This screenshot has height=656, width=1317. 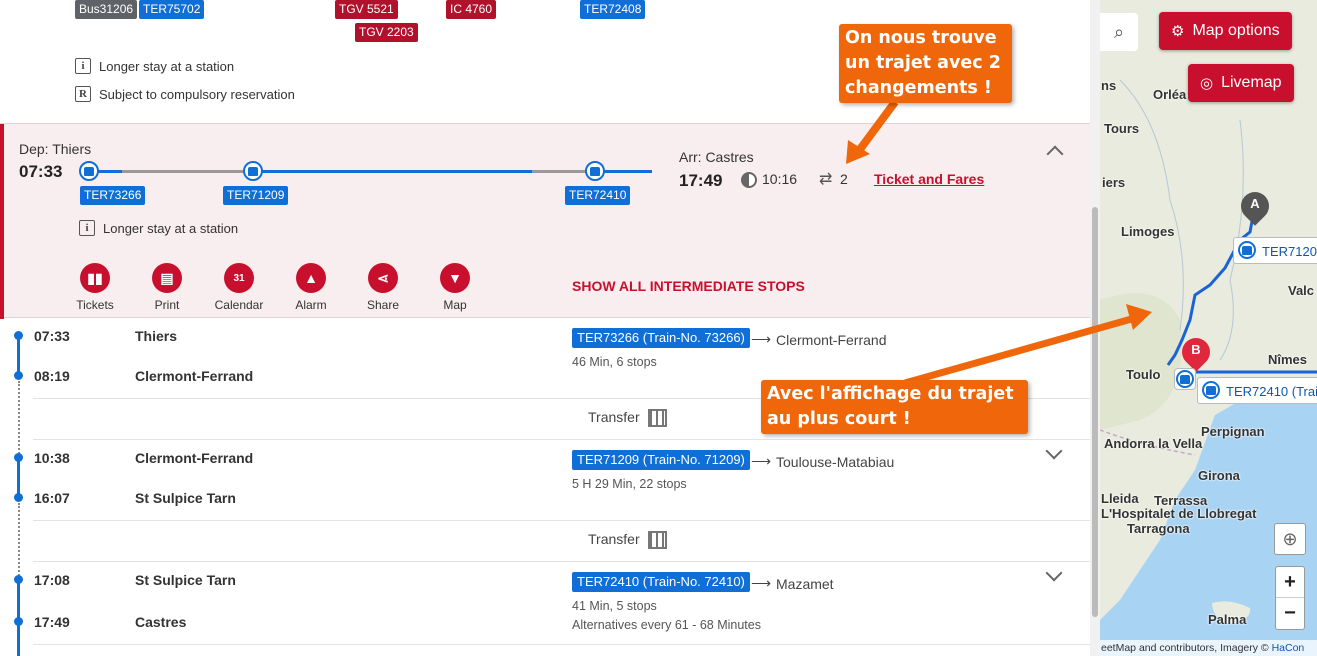 I want to click on map-train-label: TER7120, so click(x=1275, y=250).